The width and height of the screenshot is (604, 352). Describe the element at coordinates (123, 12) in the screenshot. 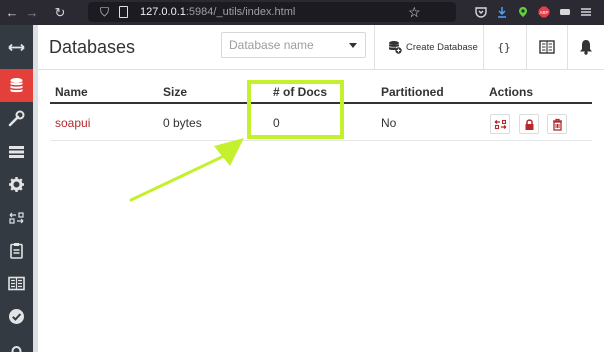

I see `page-icon` at that location.